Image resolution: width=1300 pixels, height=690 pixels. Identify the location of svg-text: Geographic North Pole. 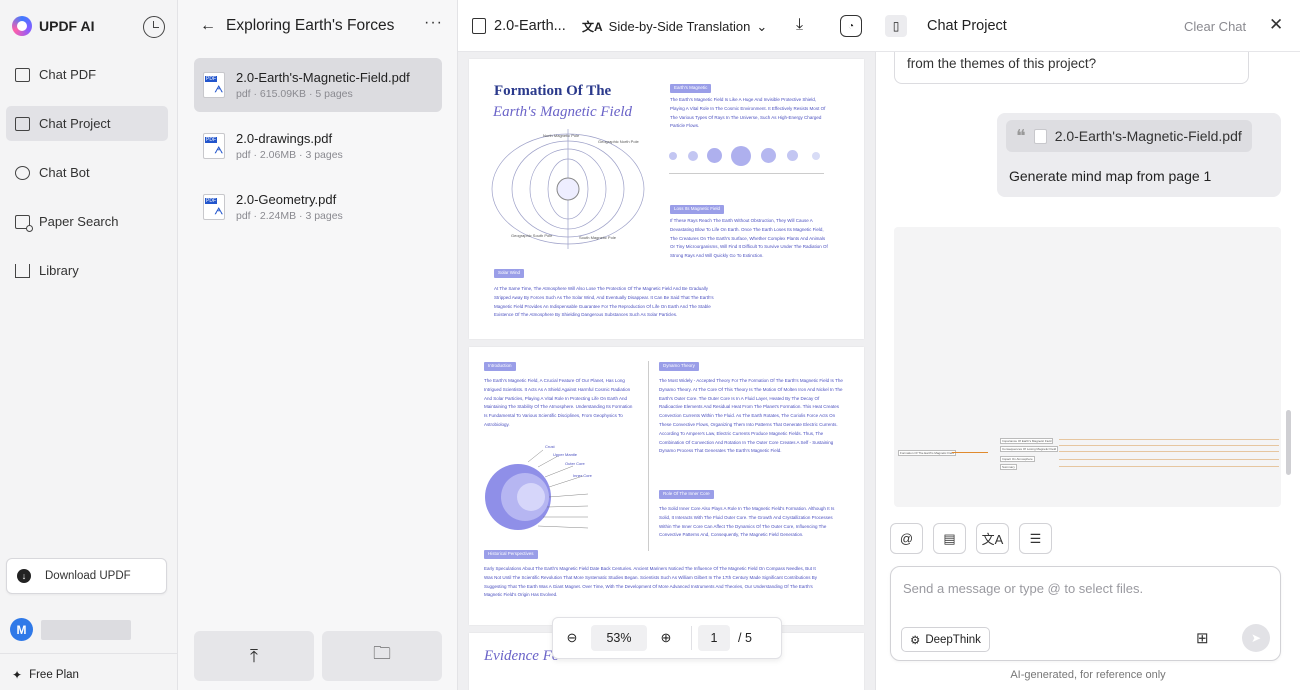
(618, 141).